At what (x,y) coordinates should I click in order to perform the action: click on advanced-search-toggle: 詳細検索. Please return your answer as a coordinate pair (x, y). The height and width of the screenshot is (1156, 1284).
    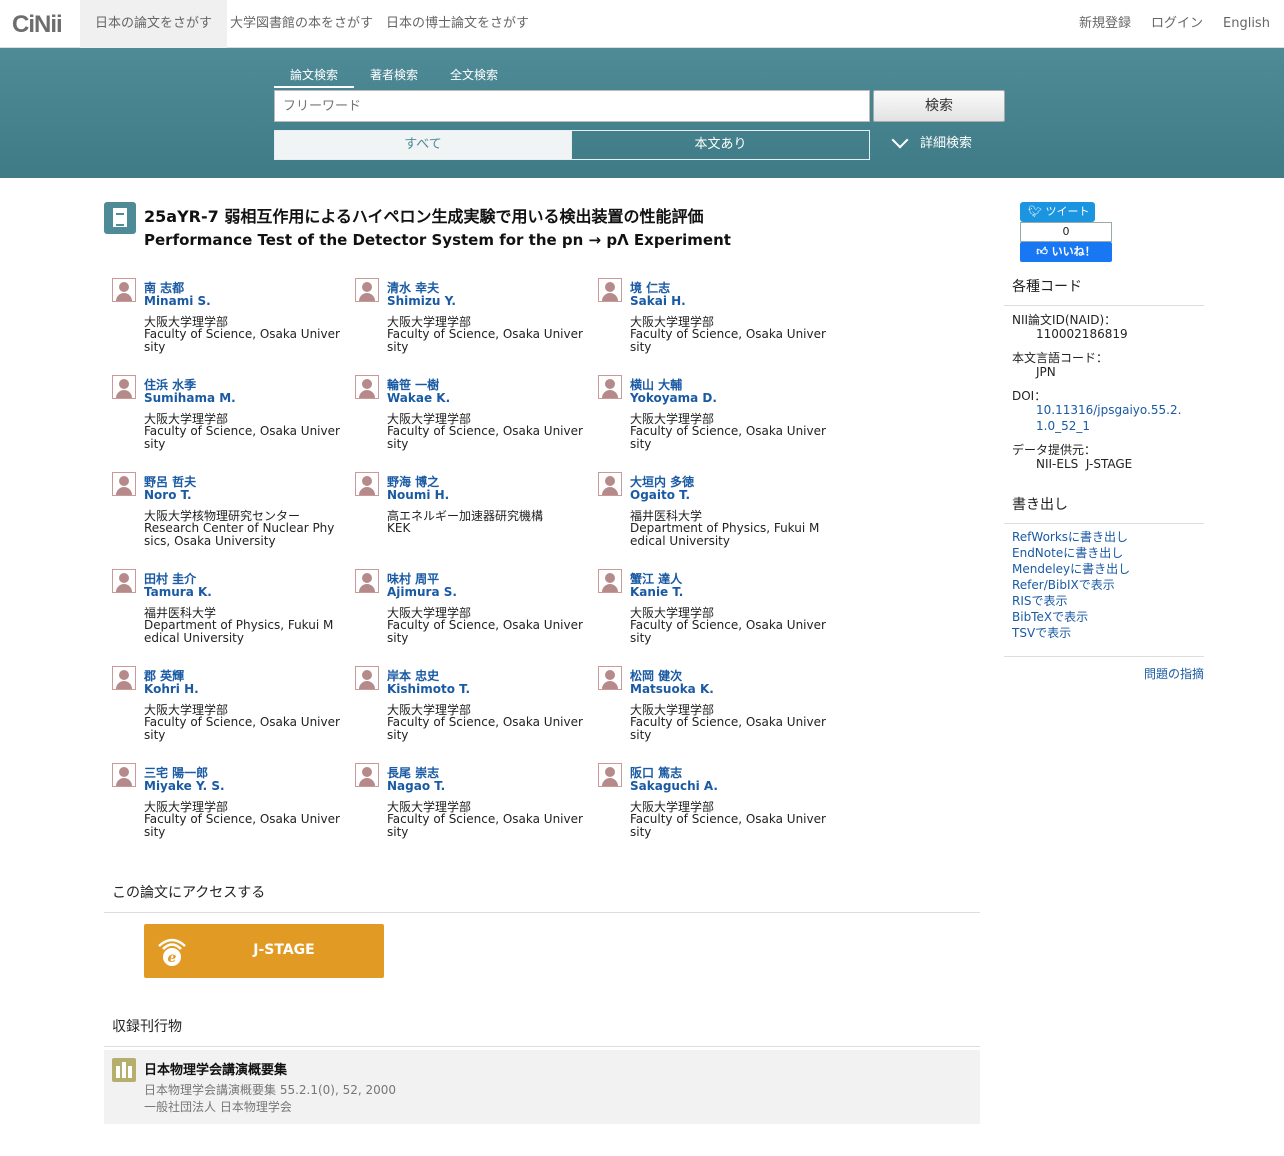
    Looking at the image, I should click on (930, 142).